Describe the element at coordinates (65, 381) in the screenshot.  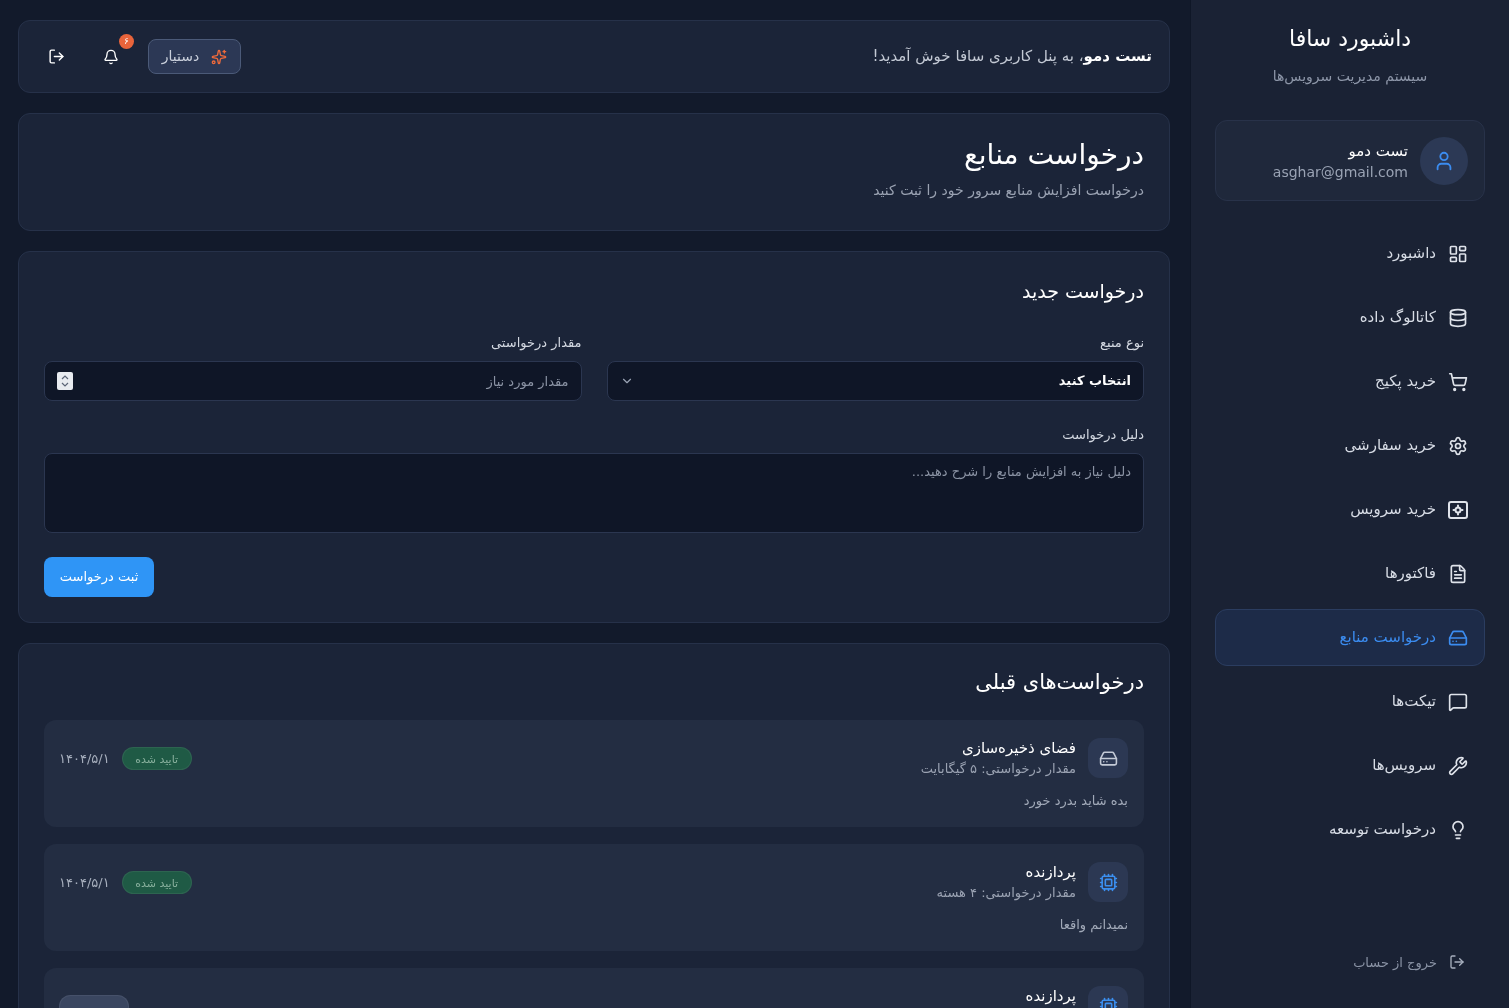
I see `stepper-arrows-icon` at that location.